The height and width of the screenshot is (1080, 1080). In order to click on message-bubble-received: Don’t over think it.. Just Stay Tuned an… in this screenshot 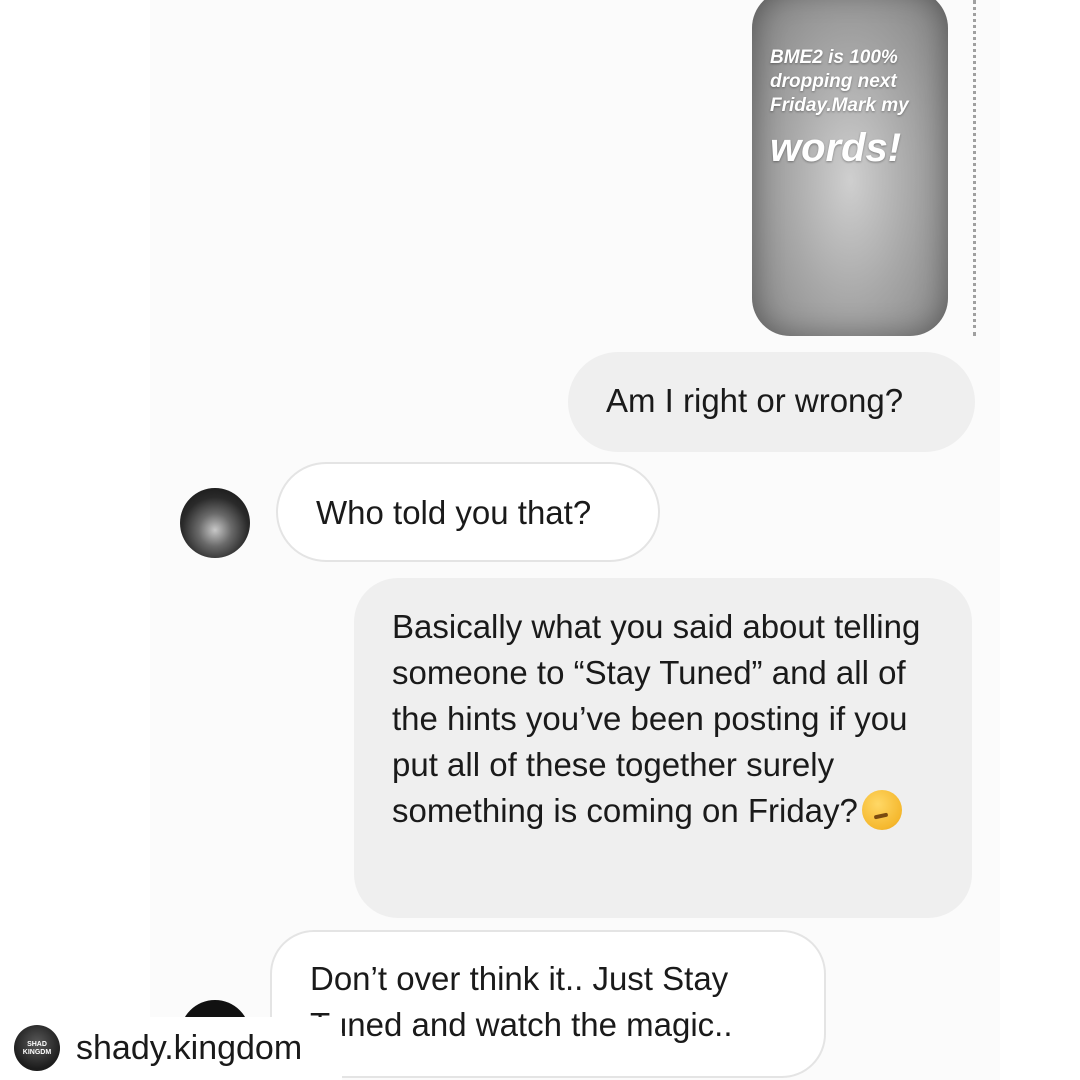, I will do `click(548, 1004)`.